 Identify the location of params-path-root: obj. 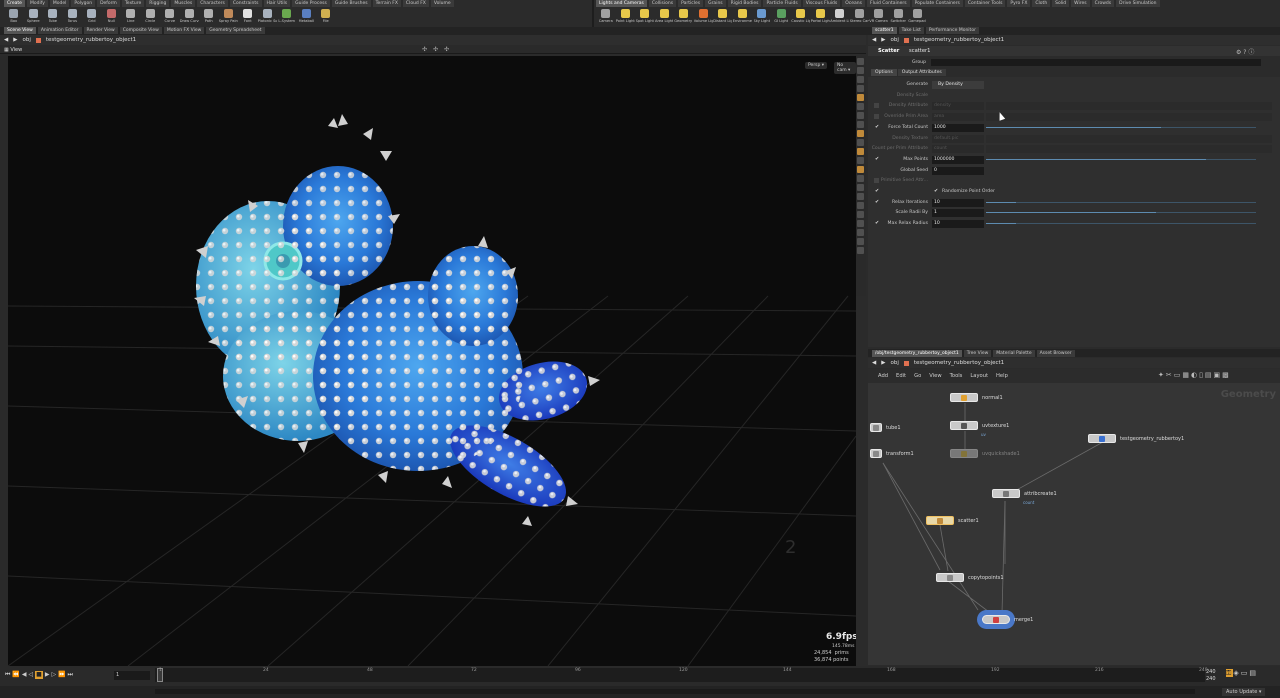
(894, 40).